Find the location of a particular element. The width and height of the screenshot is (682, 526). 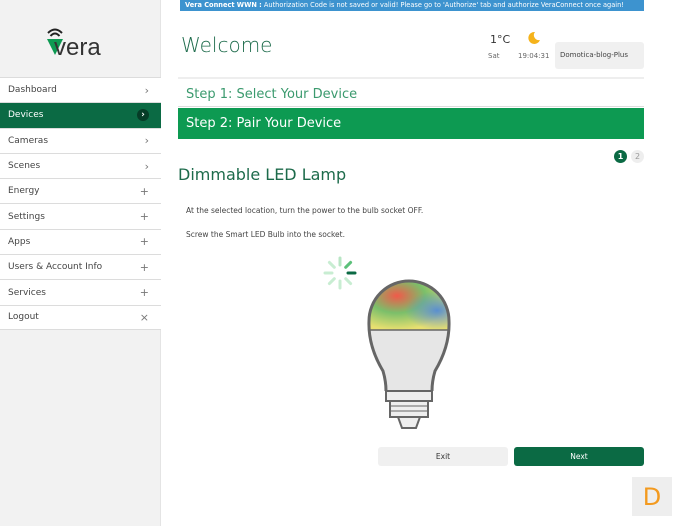

page-indicator: 1 2 is located at coordinates (629, 156).